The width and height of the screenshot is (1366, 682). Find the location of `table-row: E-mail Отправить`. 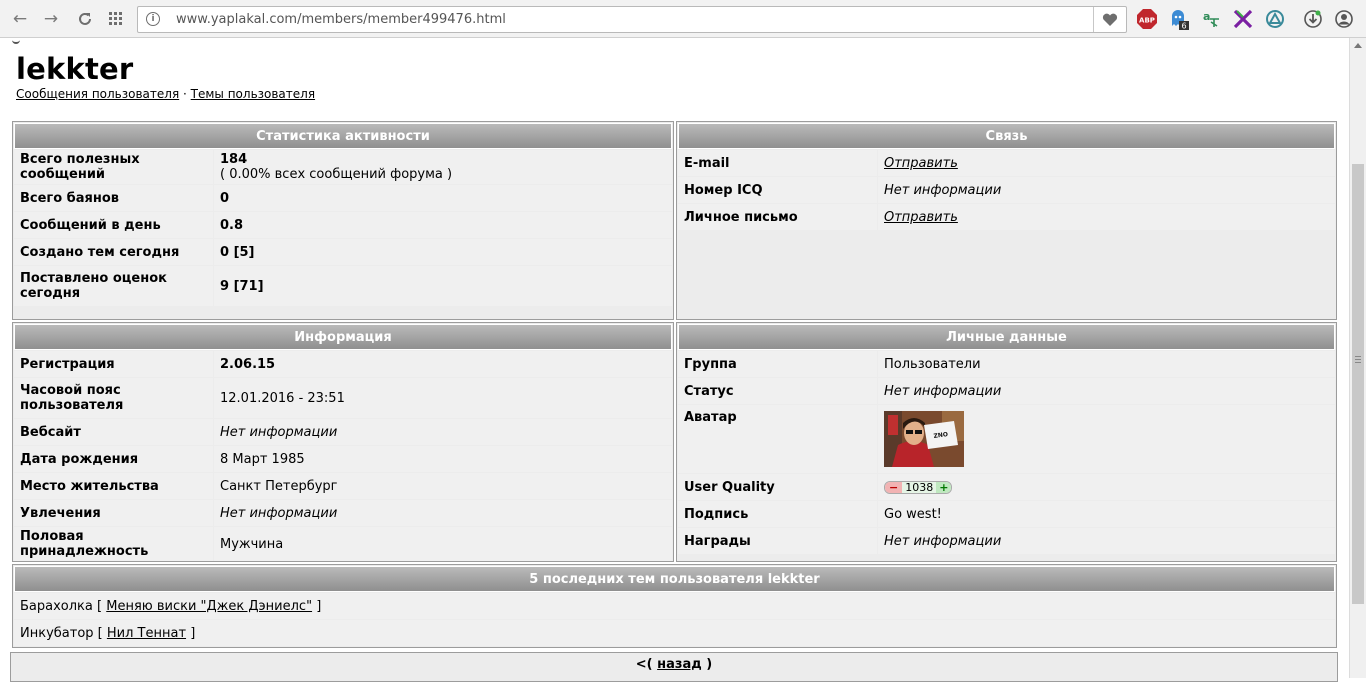

table-row: E-mail Отправить is located at coordinates (1006, 163).